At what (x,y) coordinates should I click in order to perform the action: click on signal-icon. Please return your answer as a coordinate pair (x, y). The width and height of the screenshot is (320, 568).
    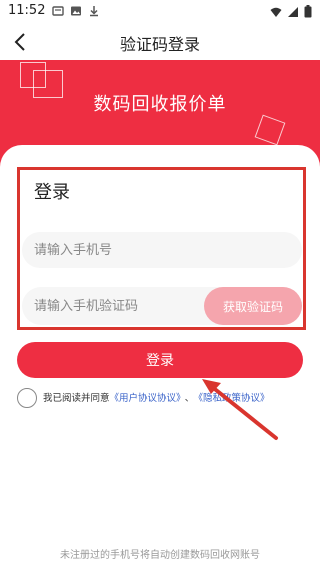
    Looking at the image, I should click on (293, 11).